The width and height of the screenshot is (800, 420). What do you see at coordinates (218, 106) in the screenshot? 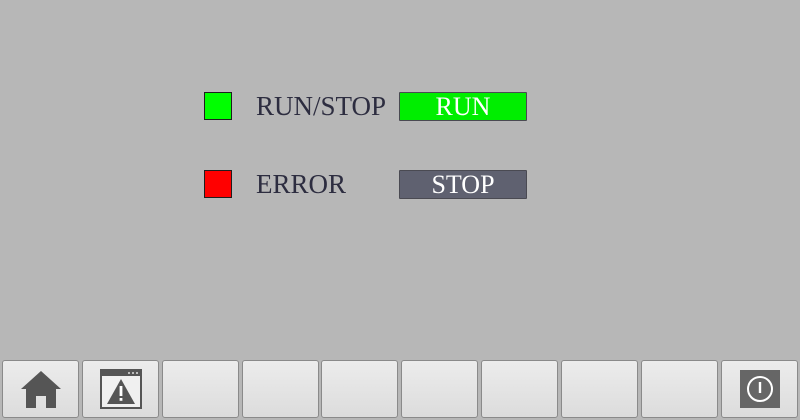
I see `run-stop-indicator` at bounding box center [218, 106].